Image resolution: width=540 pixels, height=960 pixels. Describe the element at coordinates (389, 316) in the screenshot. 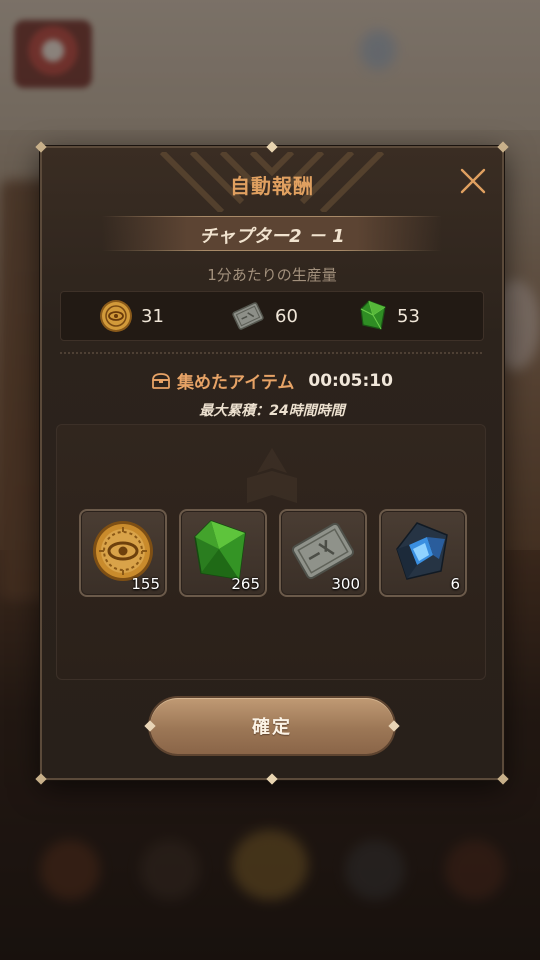

I see `rate-crystal: 53` at that location.